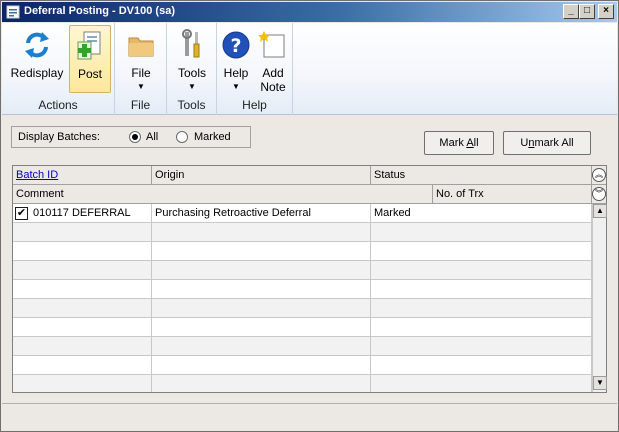  Describe the element at coordinates (37, 73) in the screenshot. I see `redisplay-label: Redisplay` at that location.